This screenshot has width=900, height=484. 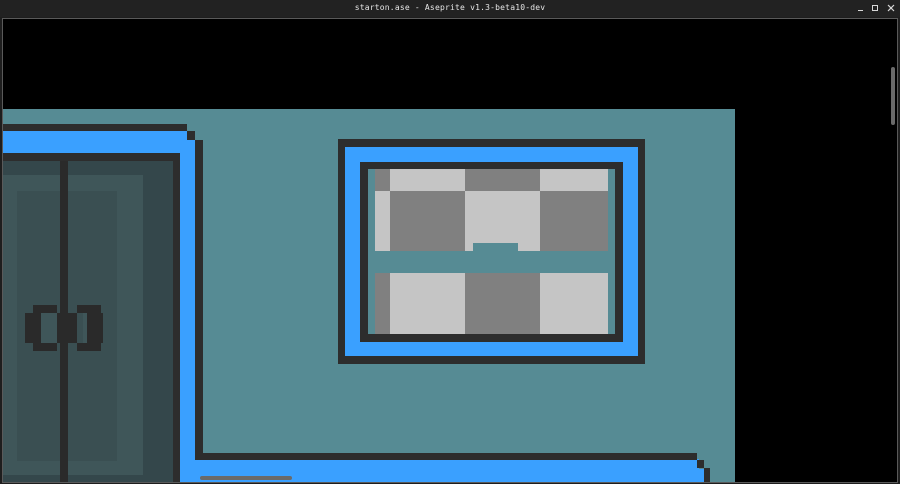 What do you see at coordinates (246, 478) in the screenshot?
I see `horizontal-scrollbar` at bounding box center [246, 478].